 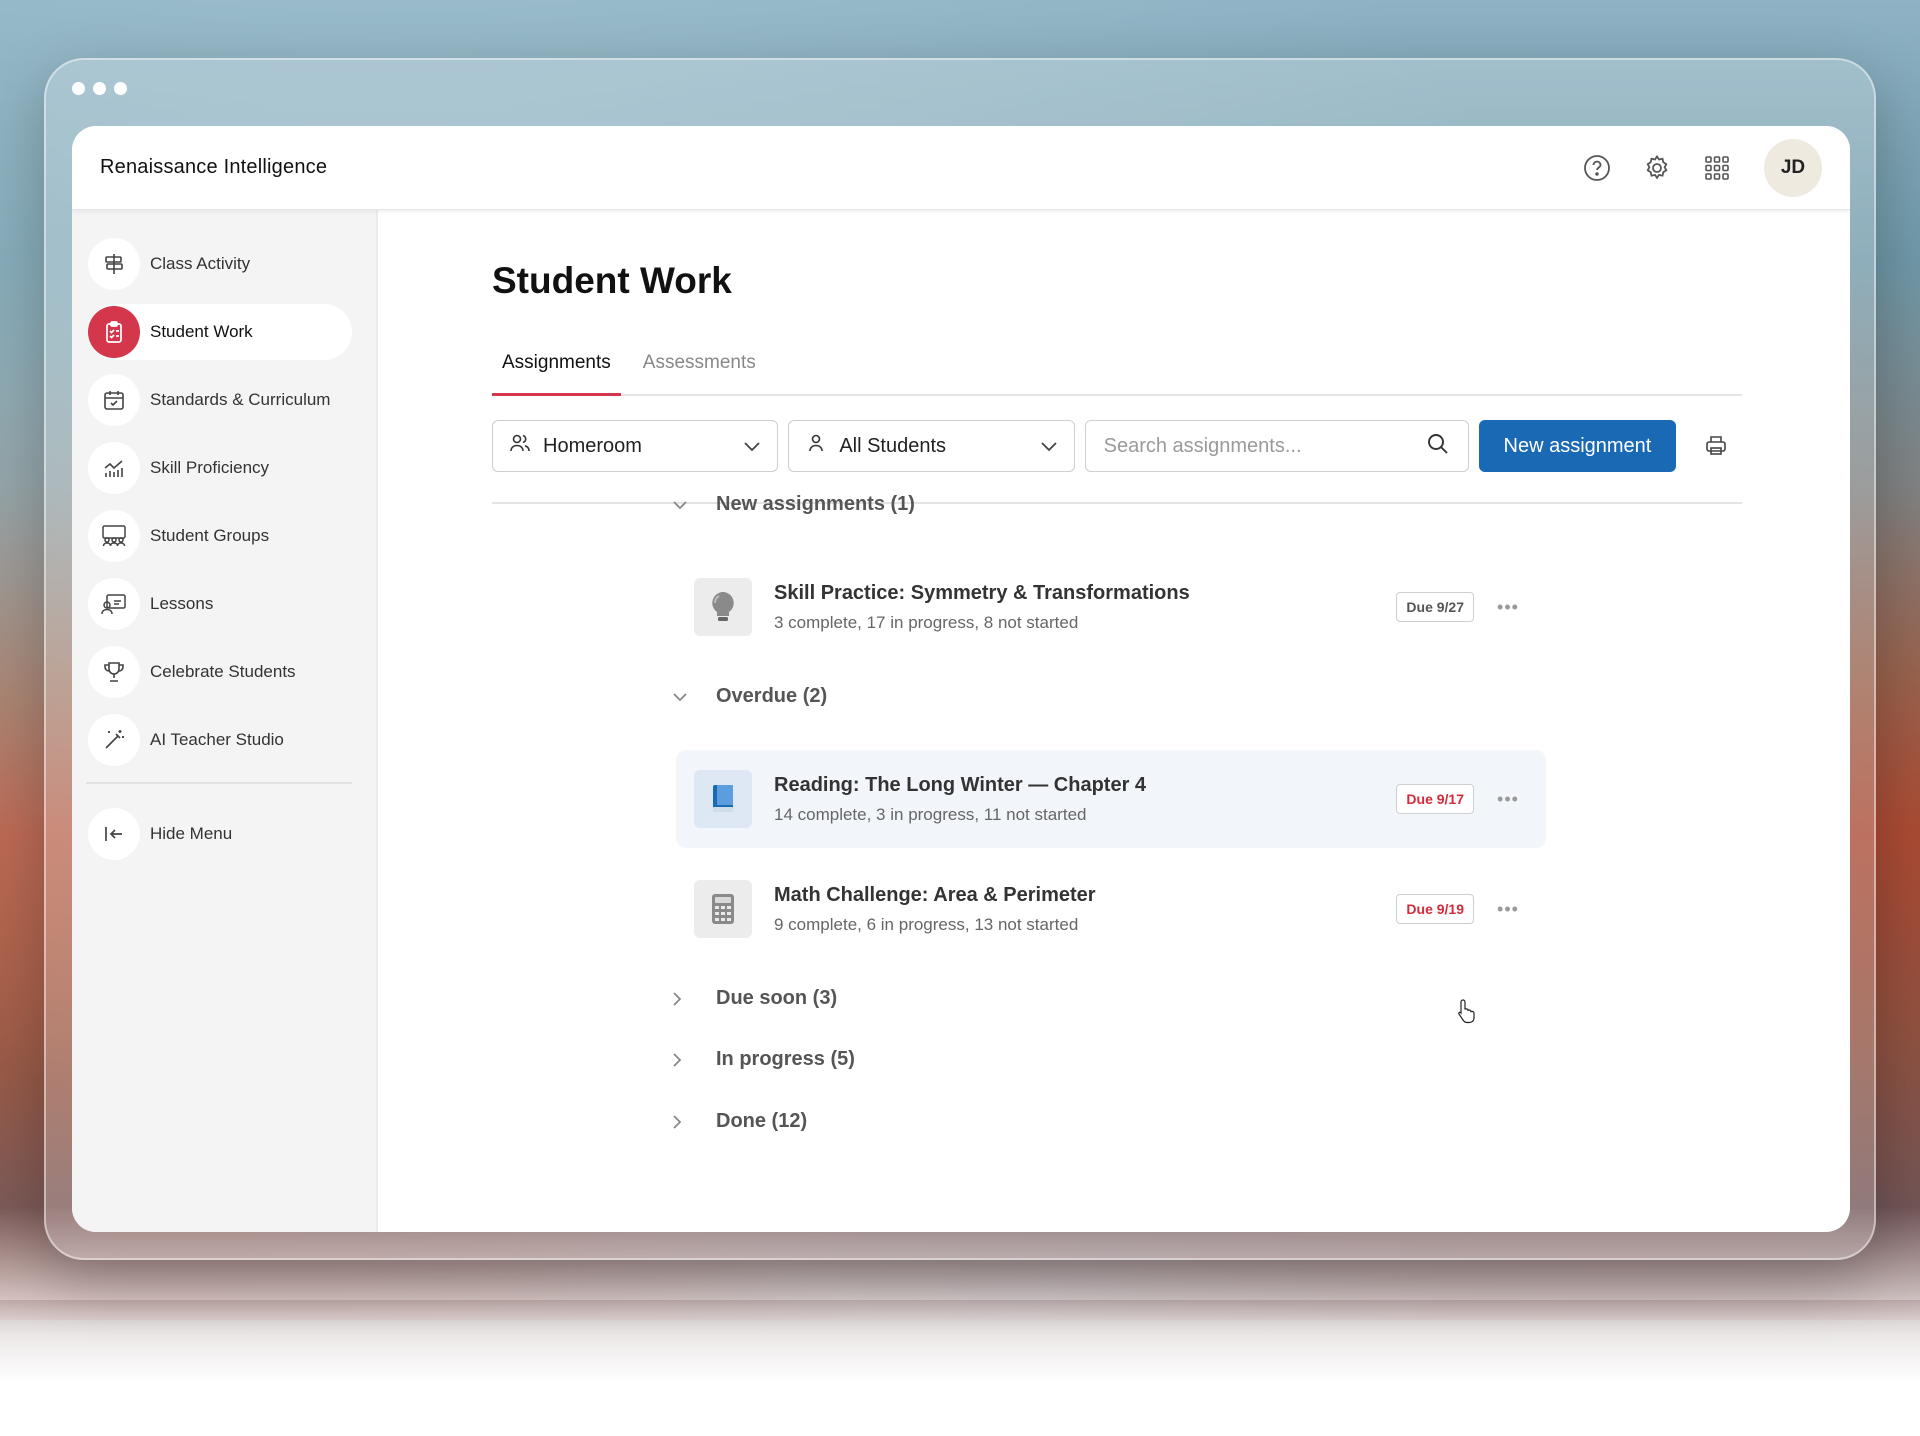 I want to click on search-input, so click(x=1264, y=446).